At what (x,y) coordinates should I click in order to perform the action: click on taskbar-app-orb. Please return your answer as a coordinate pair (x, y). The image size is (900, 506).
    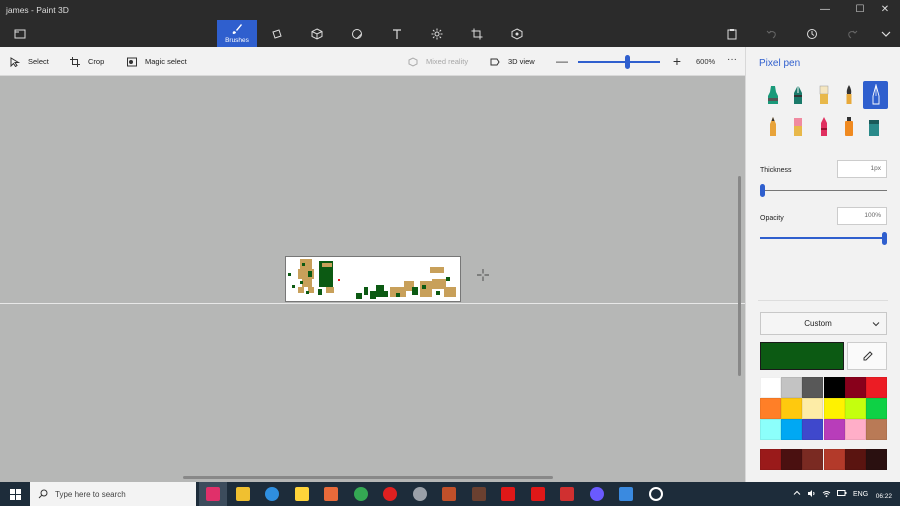
    Looking at the image, I should click on (597, 494).